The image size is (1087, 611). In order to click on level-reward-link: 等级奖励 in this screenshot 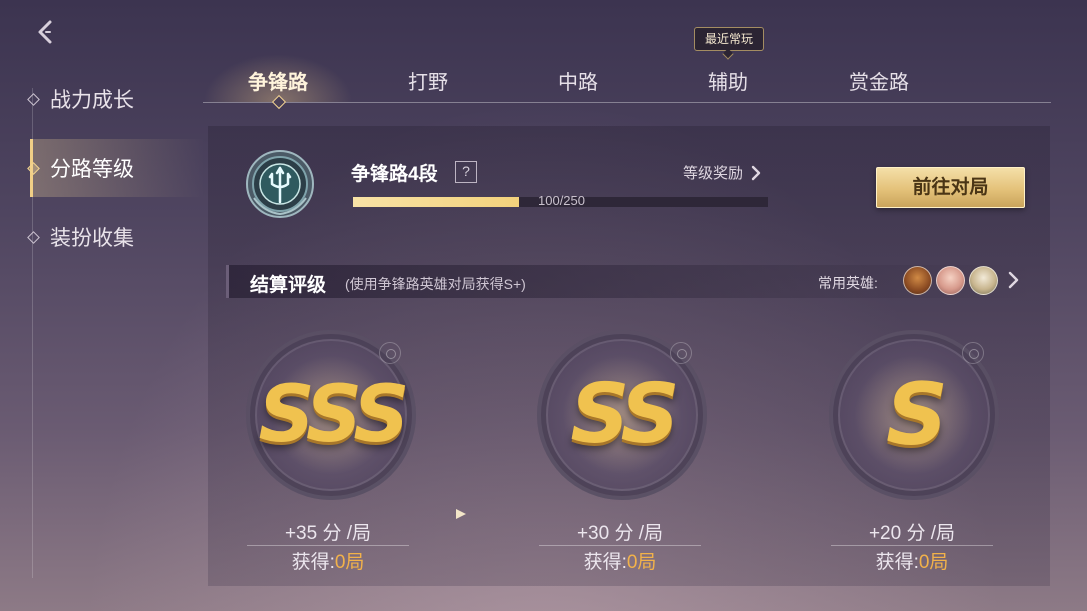, I will do `click(722, 172)`.